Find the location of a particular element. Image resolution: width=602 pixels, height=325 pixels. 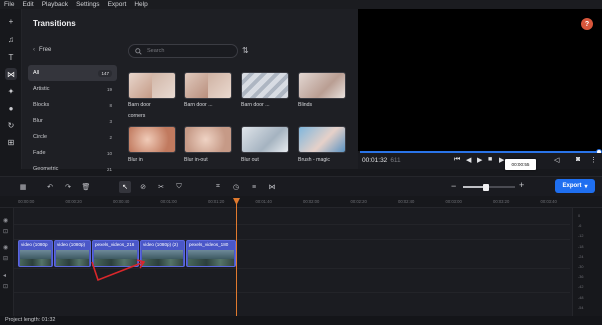

snapshot-icon: ◙ is located at coordinates (578, 159).